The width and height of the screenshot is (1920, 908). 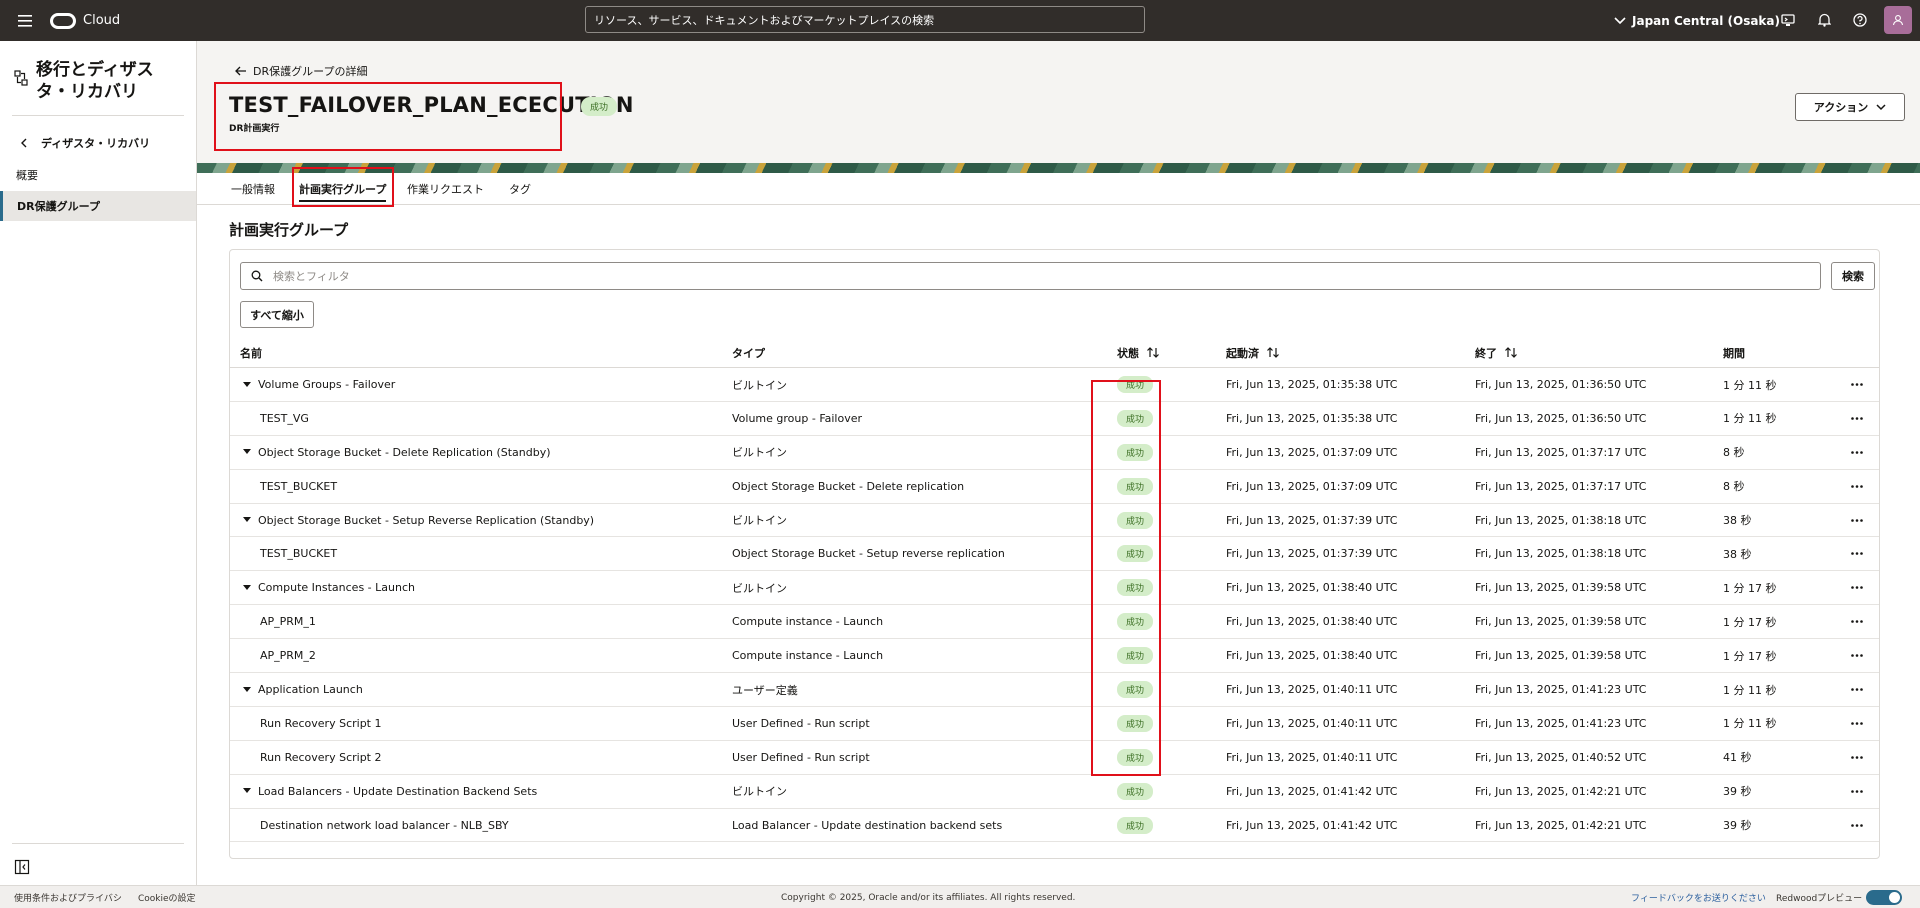 What do you see at coordinates (85, 143) in the screenshot?
I see `sidebar-back-link: ディザスタ・リカバリ` at bounding box center [85, 143].